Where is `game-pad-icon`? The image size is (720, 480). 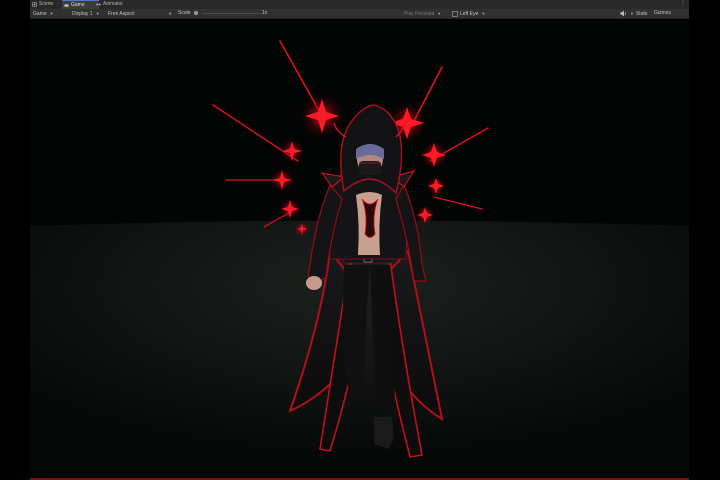 game-pad-icon is located at coordinates (66, 5).